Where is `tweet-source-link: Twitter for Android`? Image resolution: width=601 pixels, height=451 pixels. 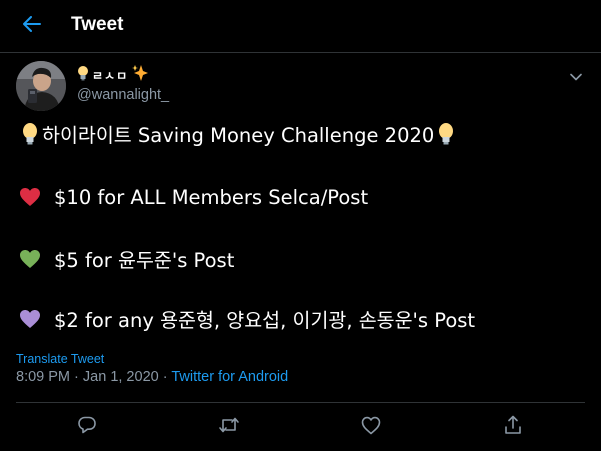 tweet-source-link: Twitter for Android is located at coordinates (229, 377).